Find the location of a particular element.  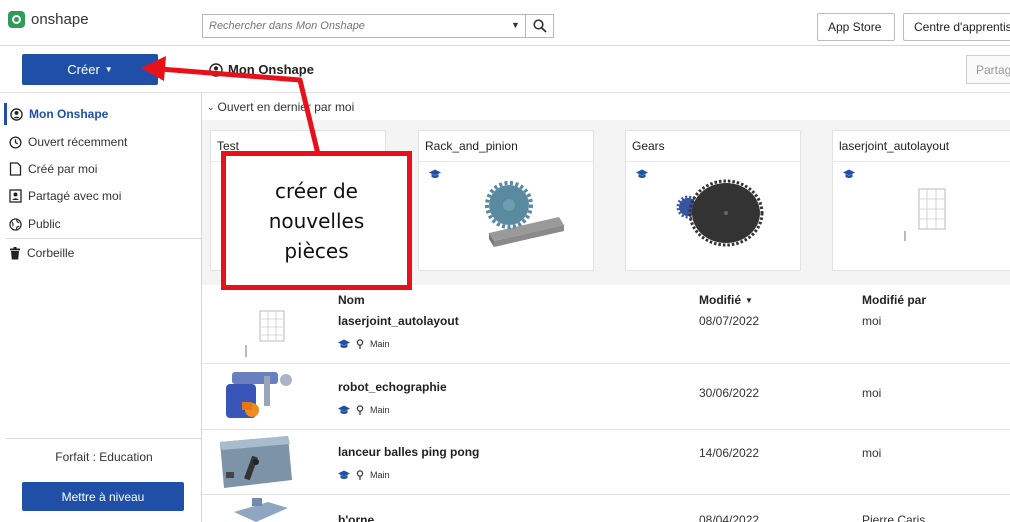

search-box: ▼ is located at coordinates (378, 26).